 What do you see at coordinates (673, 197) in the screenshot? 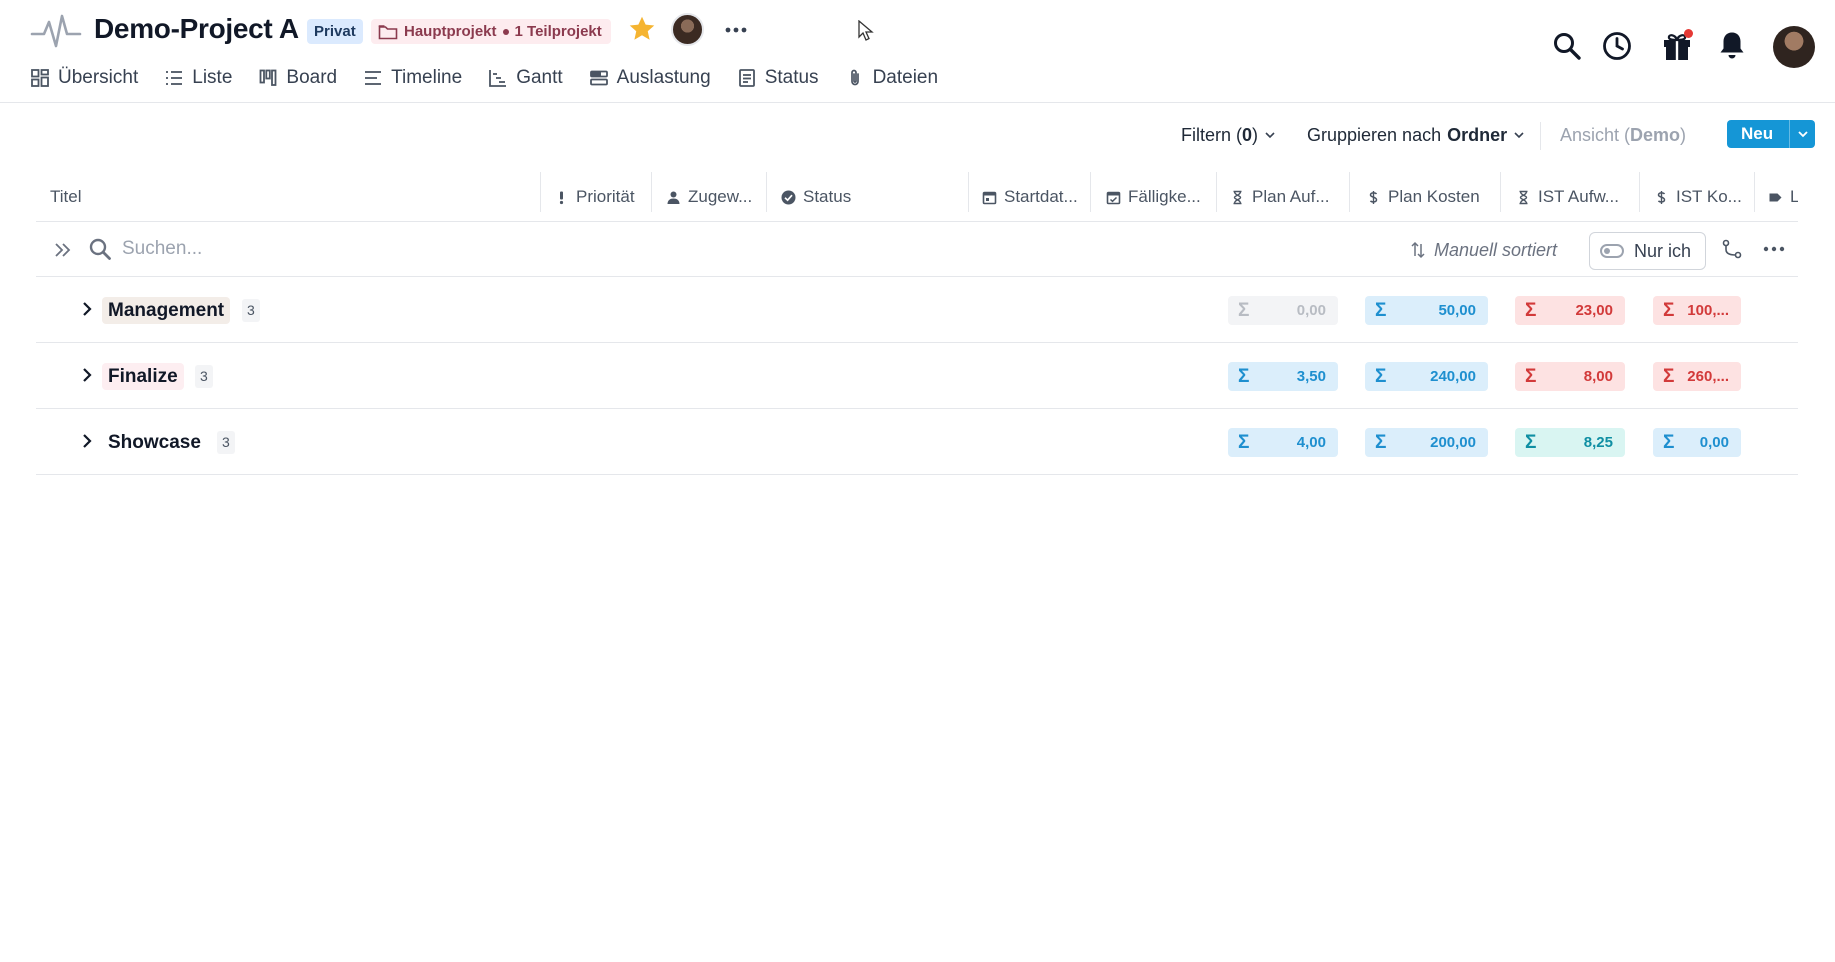
I see `person-icon` at bounding box center [673, 197].